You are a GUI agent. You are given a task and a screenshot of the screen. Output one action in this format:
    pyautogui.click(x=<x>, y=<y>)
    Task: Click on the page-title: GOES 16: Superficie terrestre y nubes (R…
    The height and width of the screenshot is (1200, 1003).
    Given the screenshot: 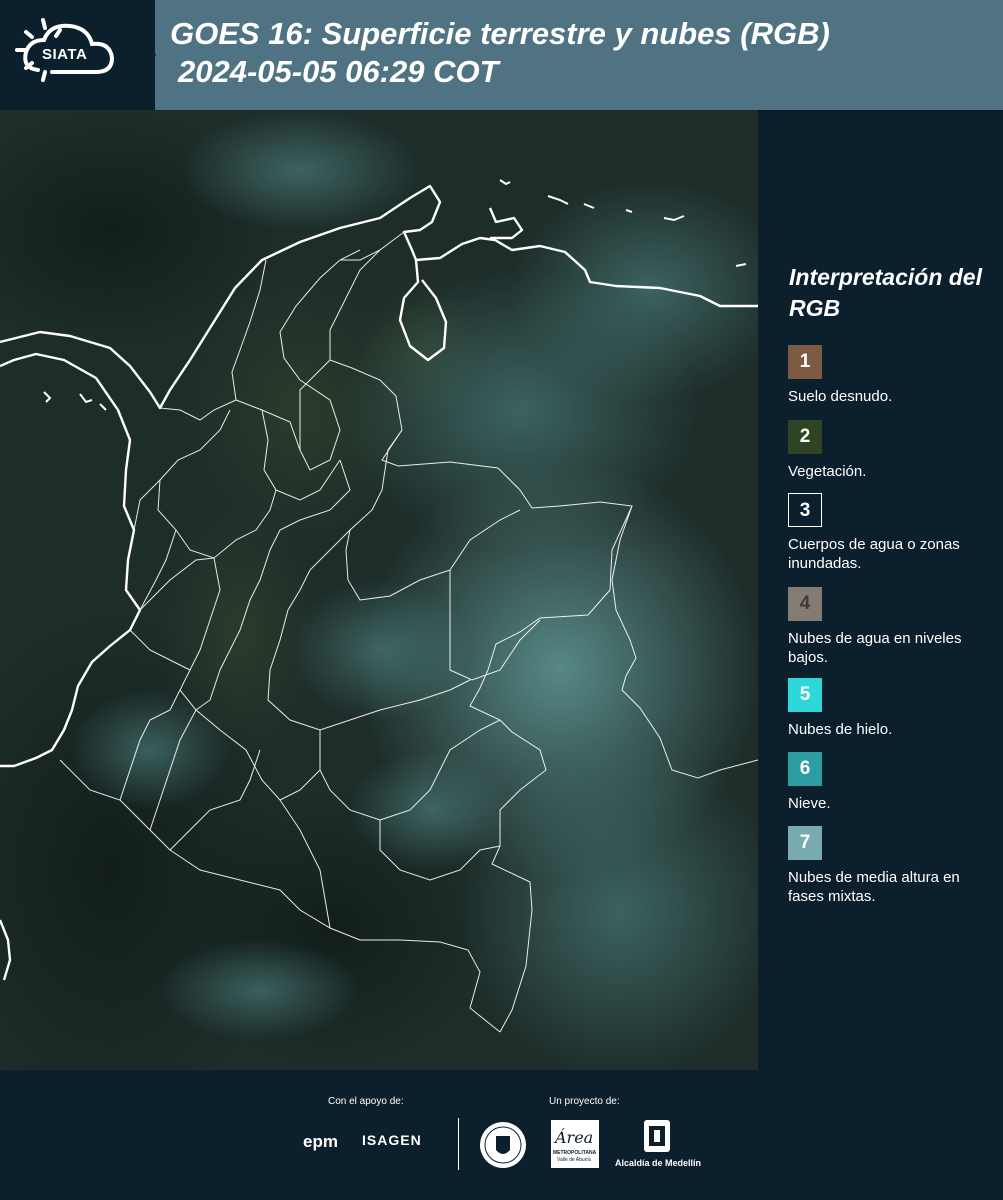 What is the action you would take?
    pyautogui.click(x=500, y=33)
    